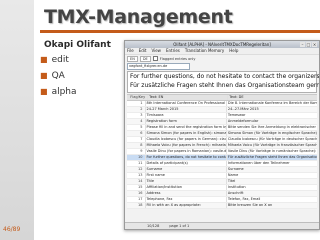 Image resolution: width=320 pixels, height=240 pixels. I want to click on source-cell: Address, so click(185, 193).